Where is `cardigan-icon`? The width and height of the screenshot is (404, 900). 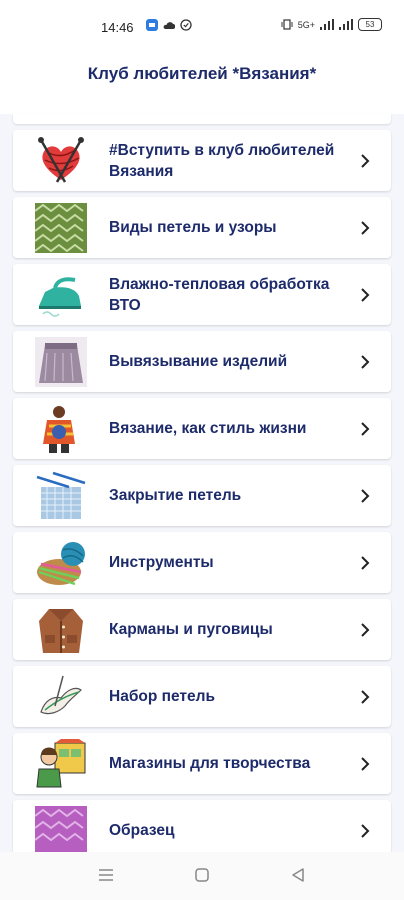 cardigan-icon is located at coordinates (61, 631).